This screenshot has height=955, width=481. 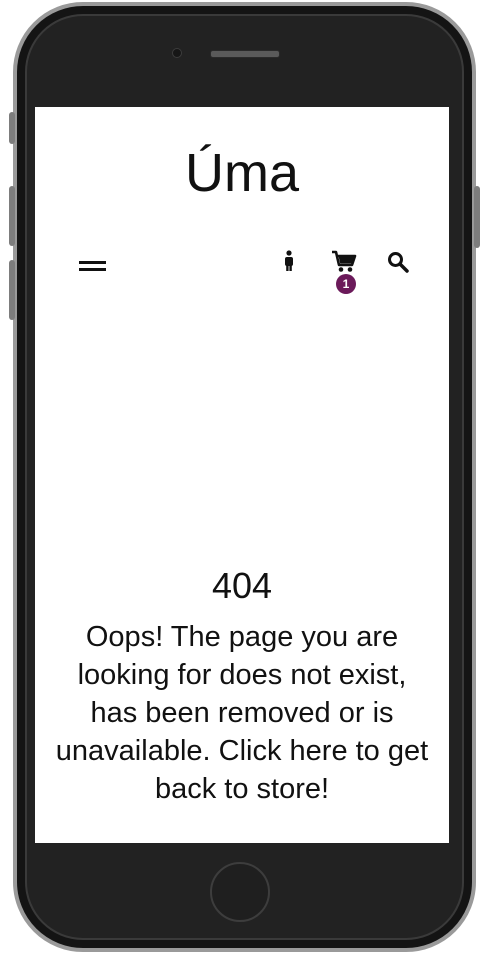 I want to click on search-icon, so click(x=399, y=264).